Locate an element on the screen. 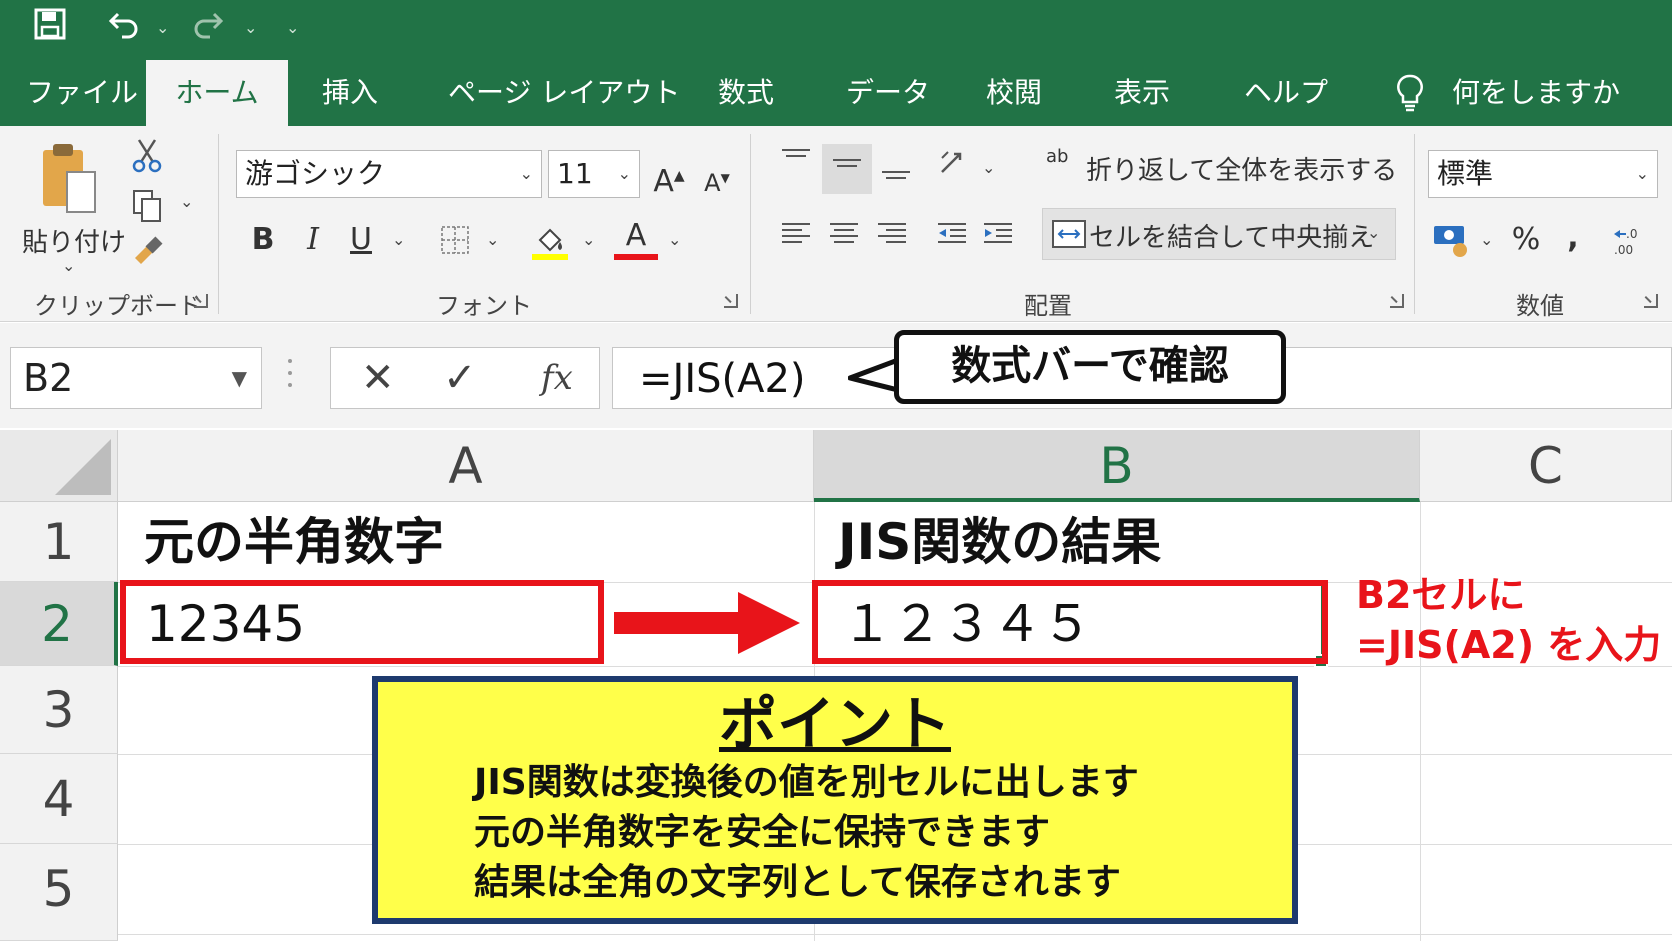 Image resolution: width=1672 pixels, height=941 pixels. cell-b1: JIS関数の結果 is located at coordinates (999, 542).